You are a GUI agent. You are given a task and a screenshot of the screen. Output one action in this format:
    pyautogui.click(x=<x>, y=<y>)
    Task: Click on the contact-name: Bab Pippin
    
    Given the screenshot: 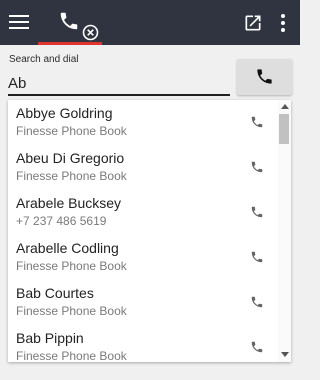 What is the action you would take?
    pyautogui.click(x=50, y=338)
    